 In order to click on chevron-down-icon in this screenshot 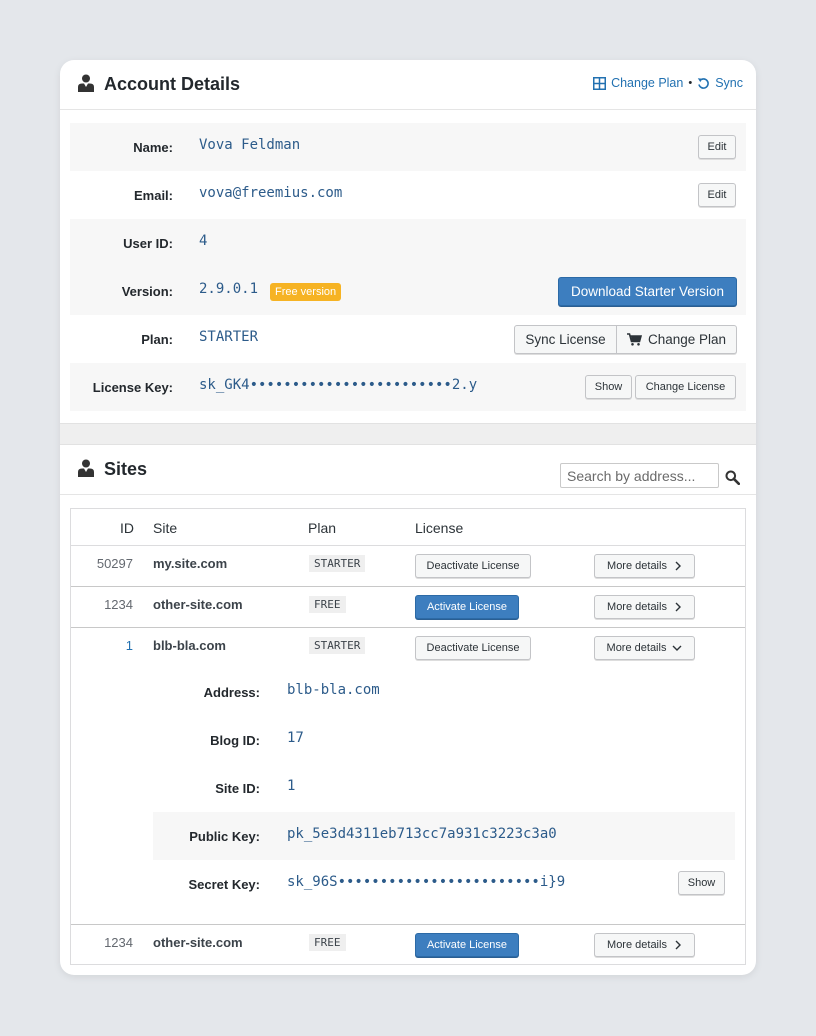, I will do `click(677, 648)`.